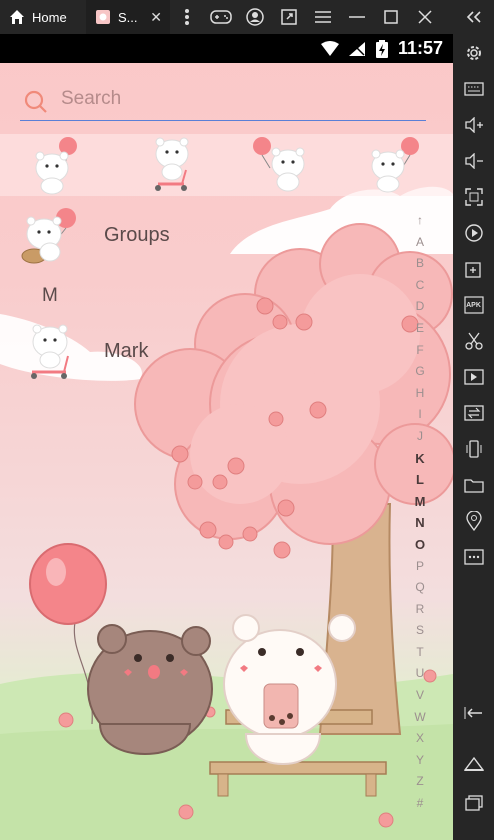 This screenshot has width=494, height=840. Describe the element at coordinates (473, 763) in the screenshot. I see `home-nav-icon` at that location.